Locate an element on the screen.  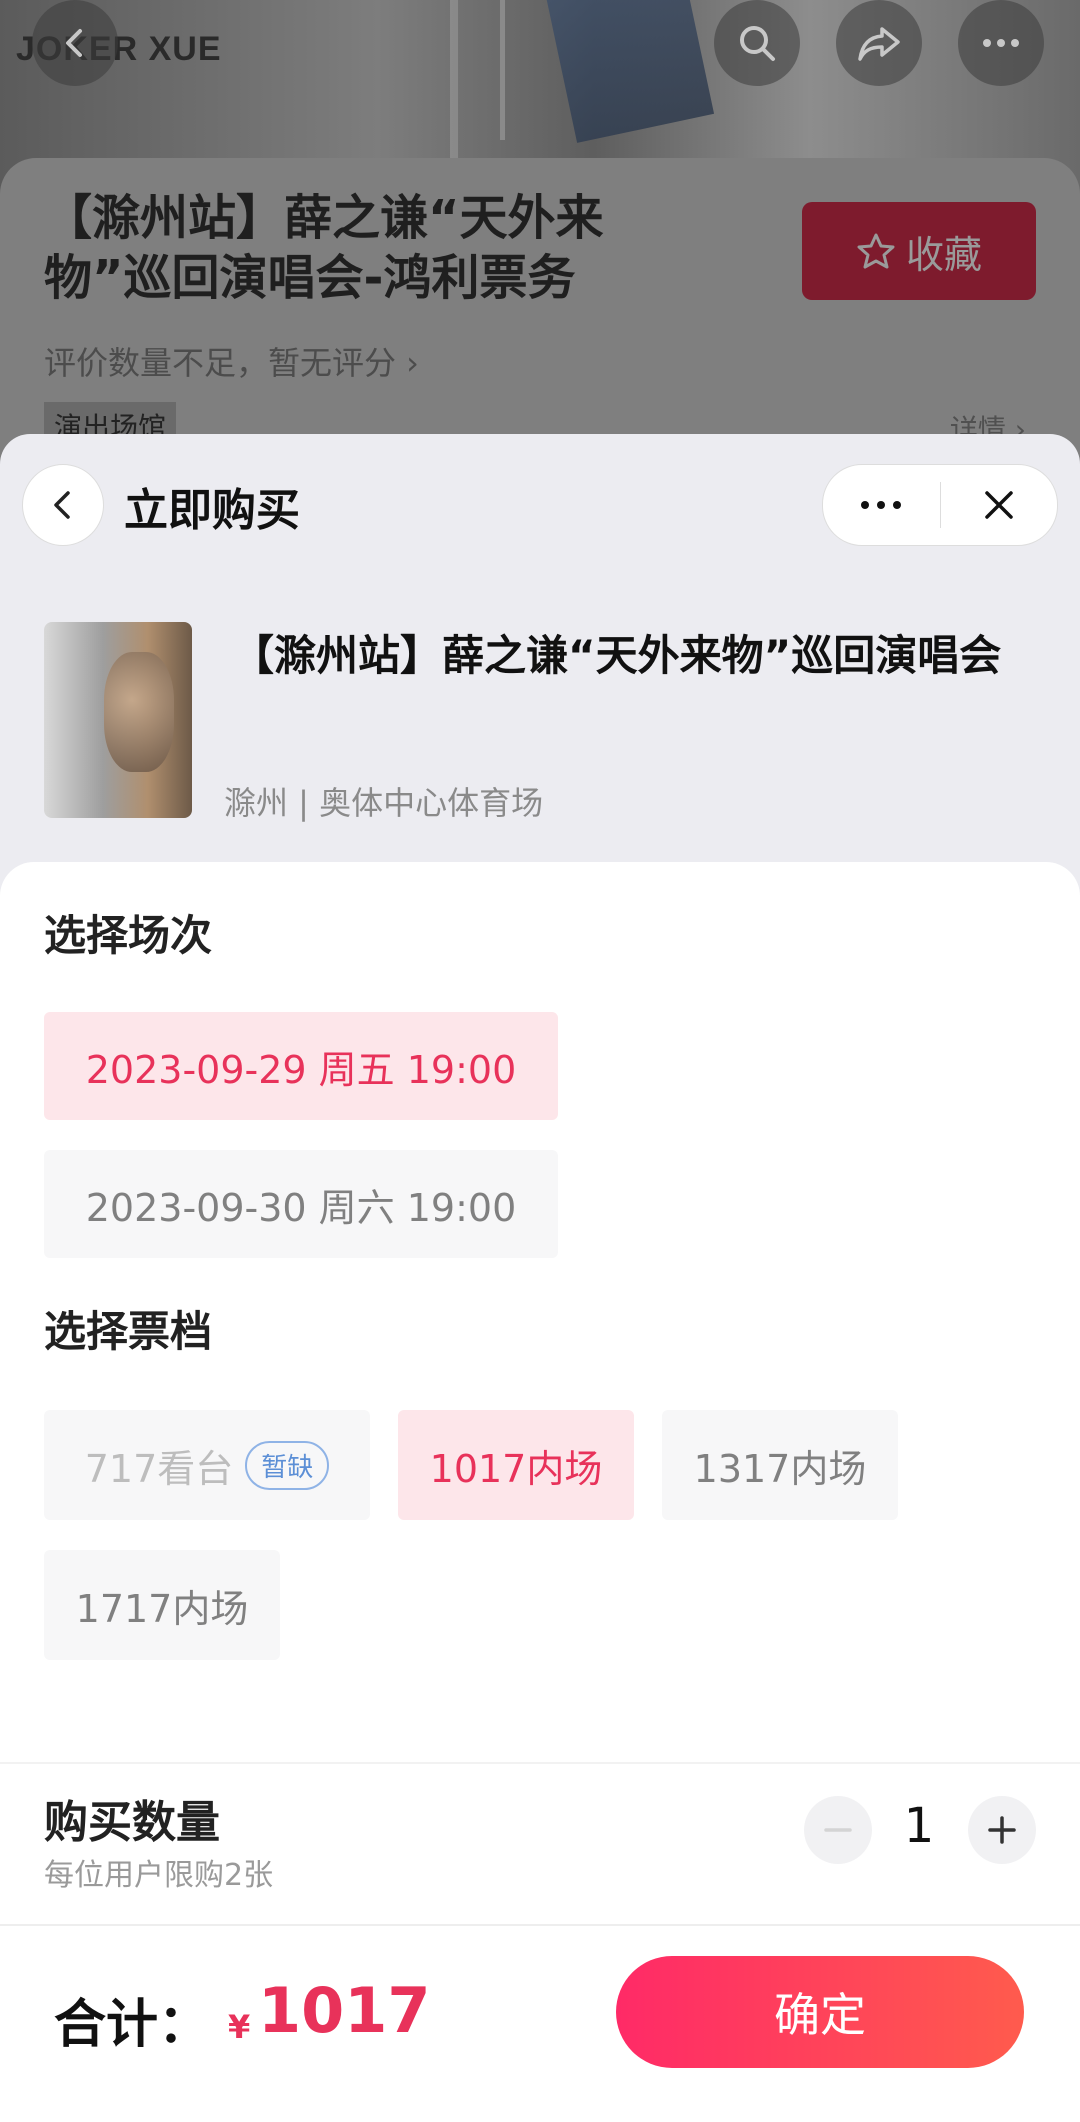
session-option: 2023-09-29 周五 19:00 is located at coordinates (301, 1066).